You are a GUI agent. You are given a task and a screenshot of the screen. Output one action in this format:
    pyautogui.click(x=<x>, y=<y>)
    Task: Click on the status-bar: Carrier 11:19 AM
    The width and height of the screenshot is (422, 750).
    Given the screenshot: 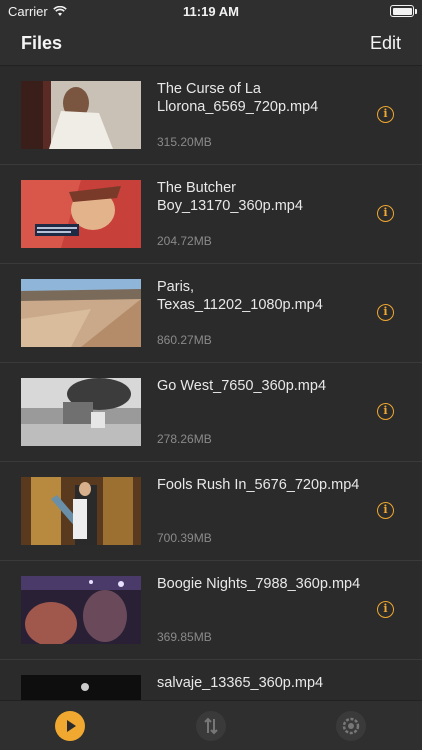 What is the action you would take?
    pyautogui.click(x=211, y=11)
    